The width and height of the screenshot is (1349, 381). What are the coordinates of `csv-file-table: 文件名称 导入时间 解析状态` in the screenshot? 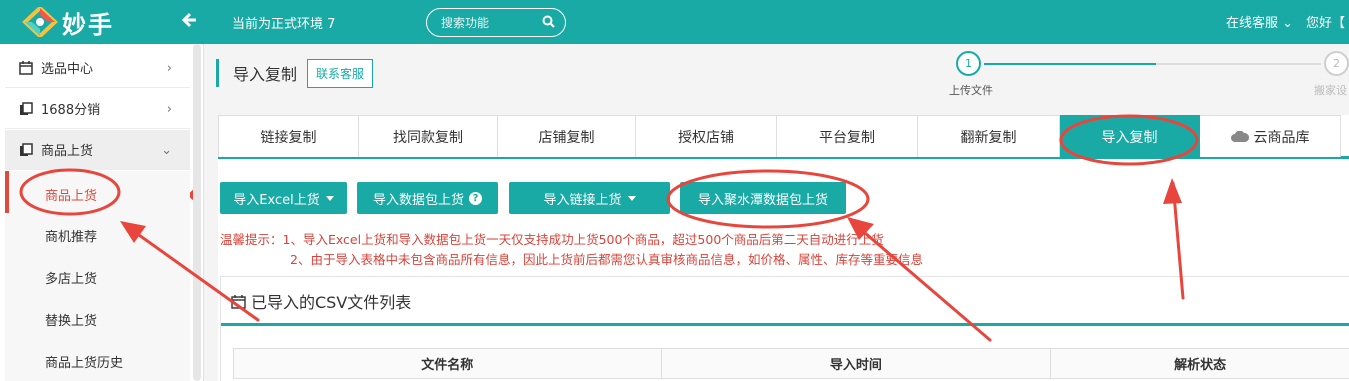 It's located at (791, 363).